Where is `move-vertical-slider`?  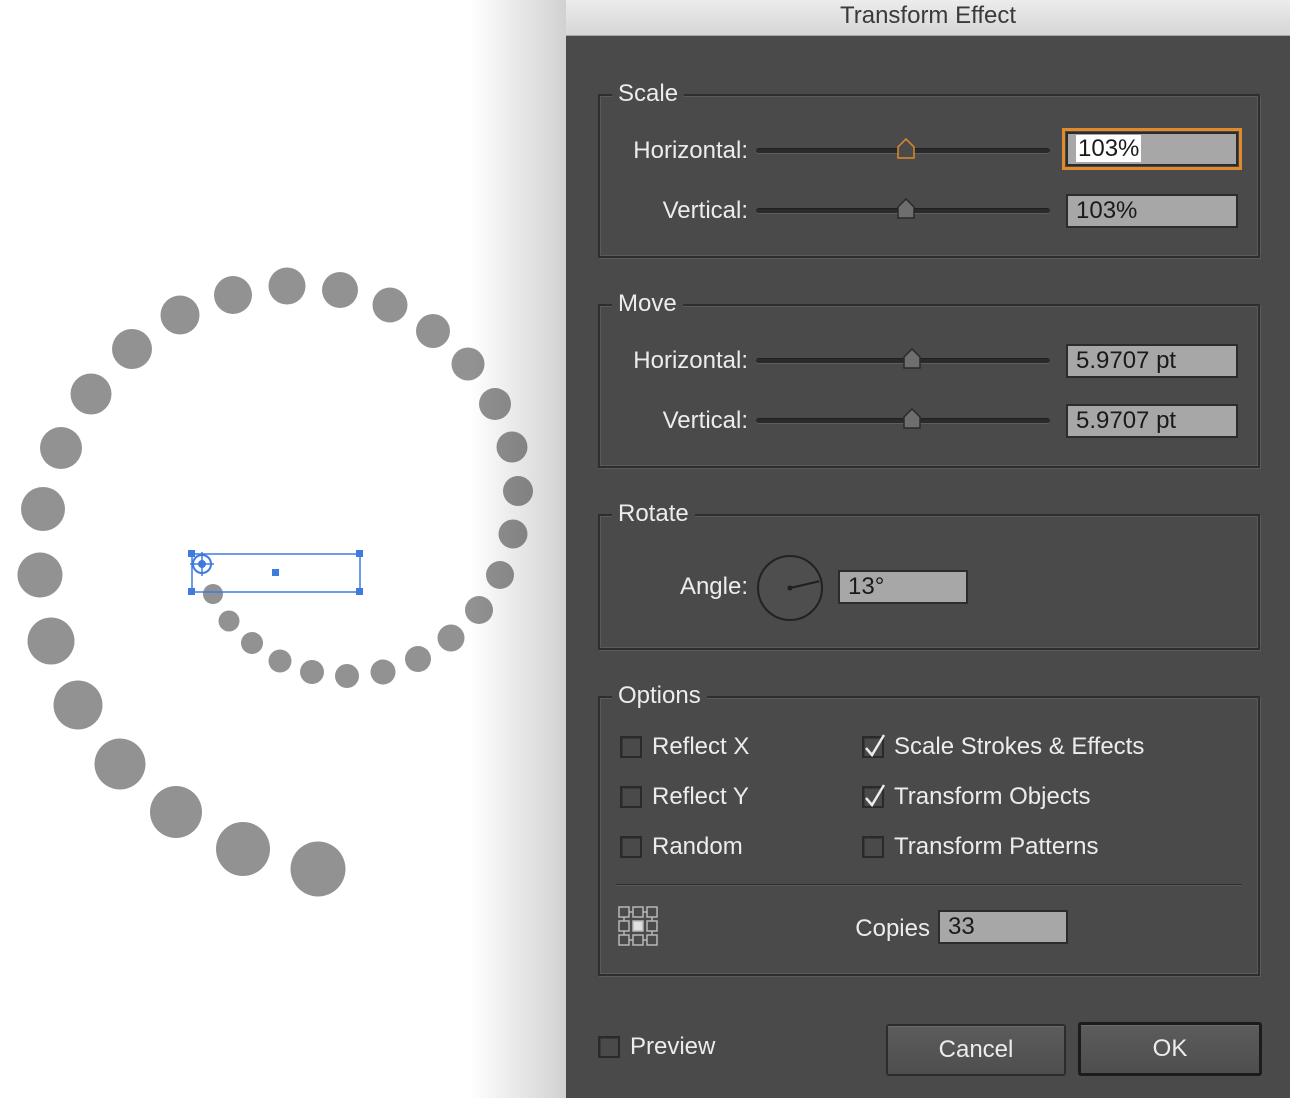
move-vertical-slider is located at coordinates (903, 418).